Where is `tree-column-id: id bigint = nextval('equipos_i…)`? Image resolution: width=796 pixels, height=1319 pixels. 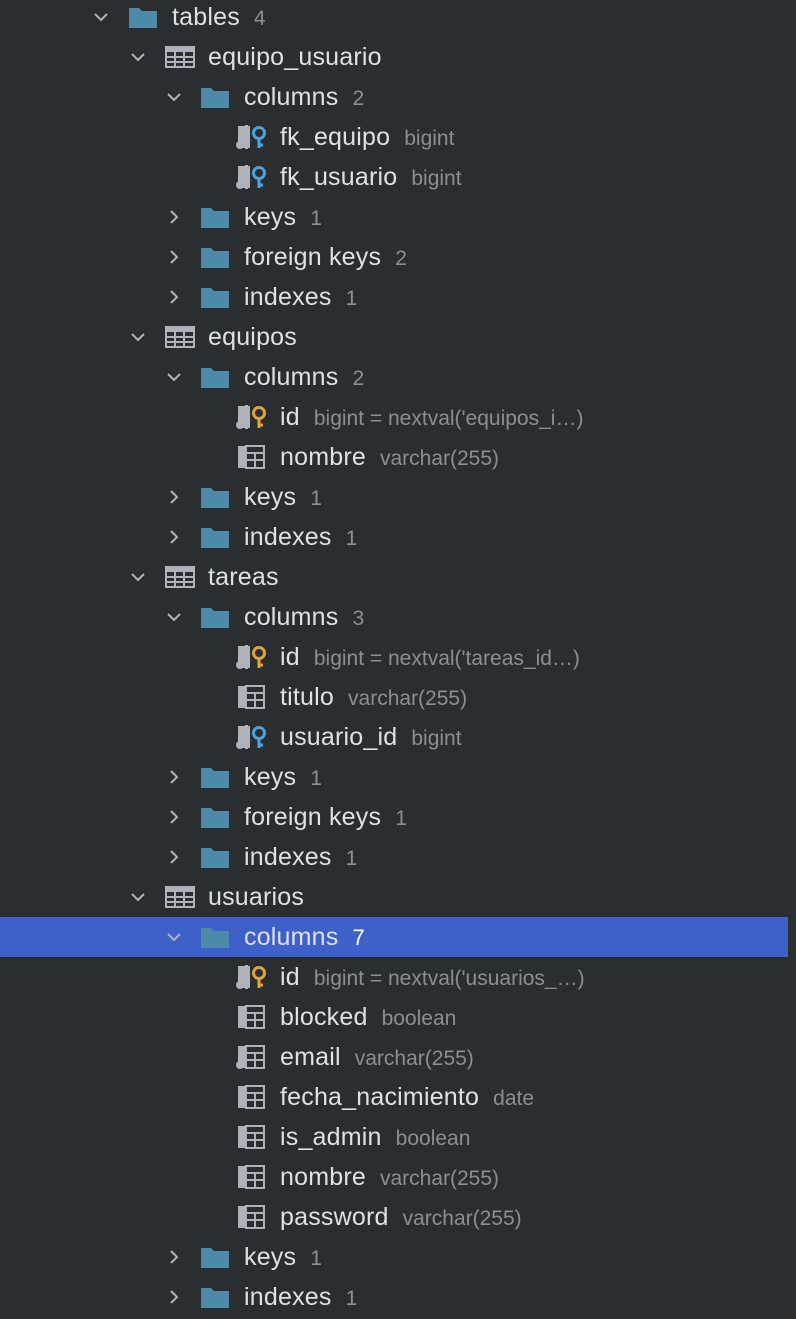
tree-column-id: id bigint = nextval('equipos_i…) is located at coordinates (394, 417).